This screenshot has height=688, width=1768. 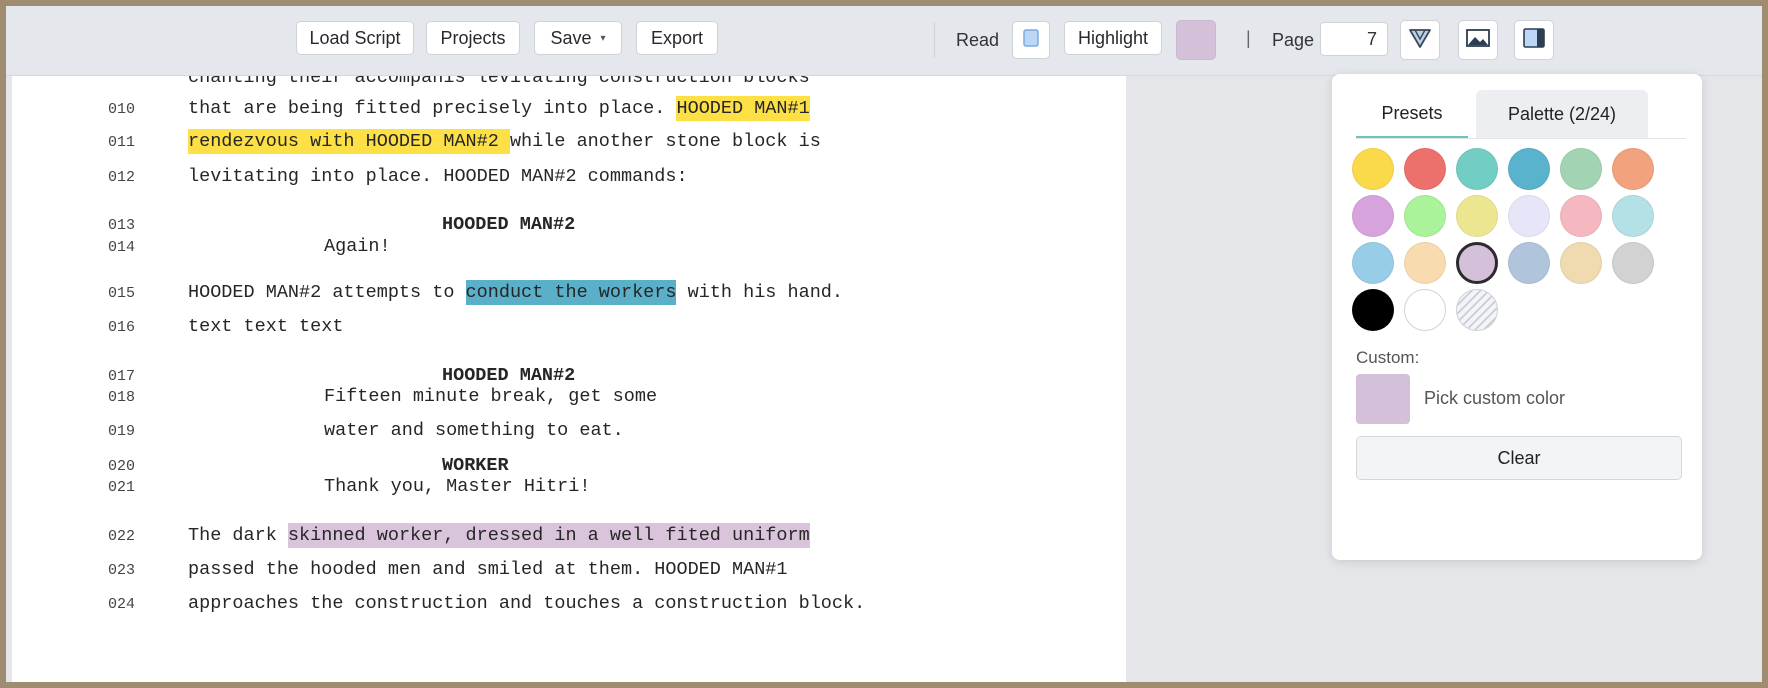 I want to click on line-number: 015, so click(x=122, y=293).